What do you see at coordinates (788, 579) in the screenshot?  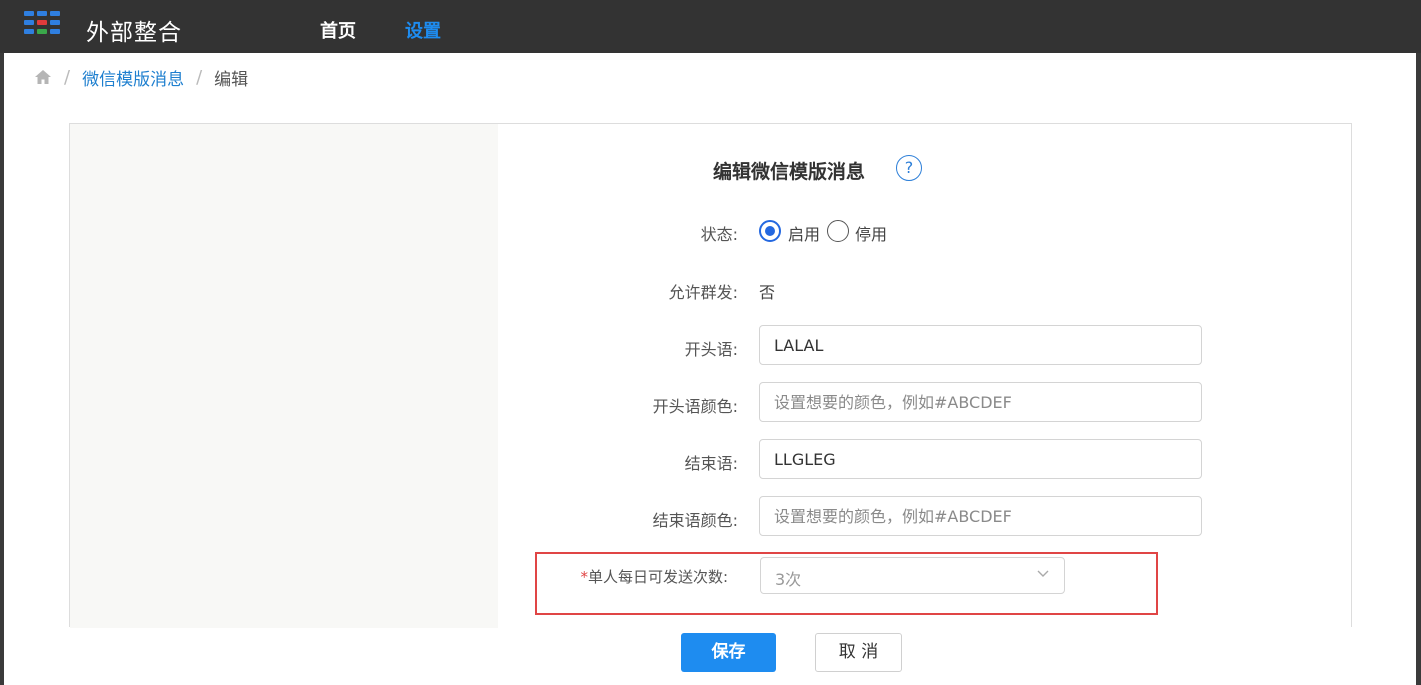 I see `daily-limit-value: 3次` at bounding box center [788, 579].